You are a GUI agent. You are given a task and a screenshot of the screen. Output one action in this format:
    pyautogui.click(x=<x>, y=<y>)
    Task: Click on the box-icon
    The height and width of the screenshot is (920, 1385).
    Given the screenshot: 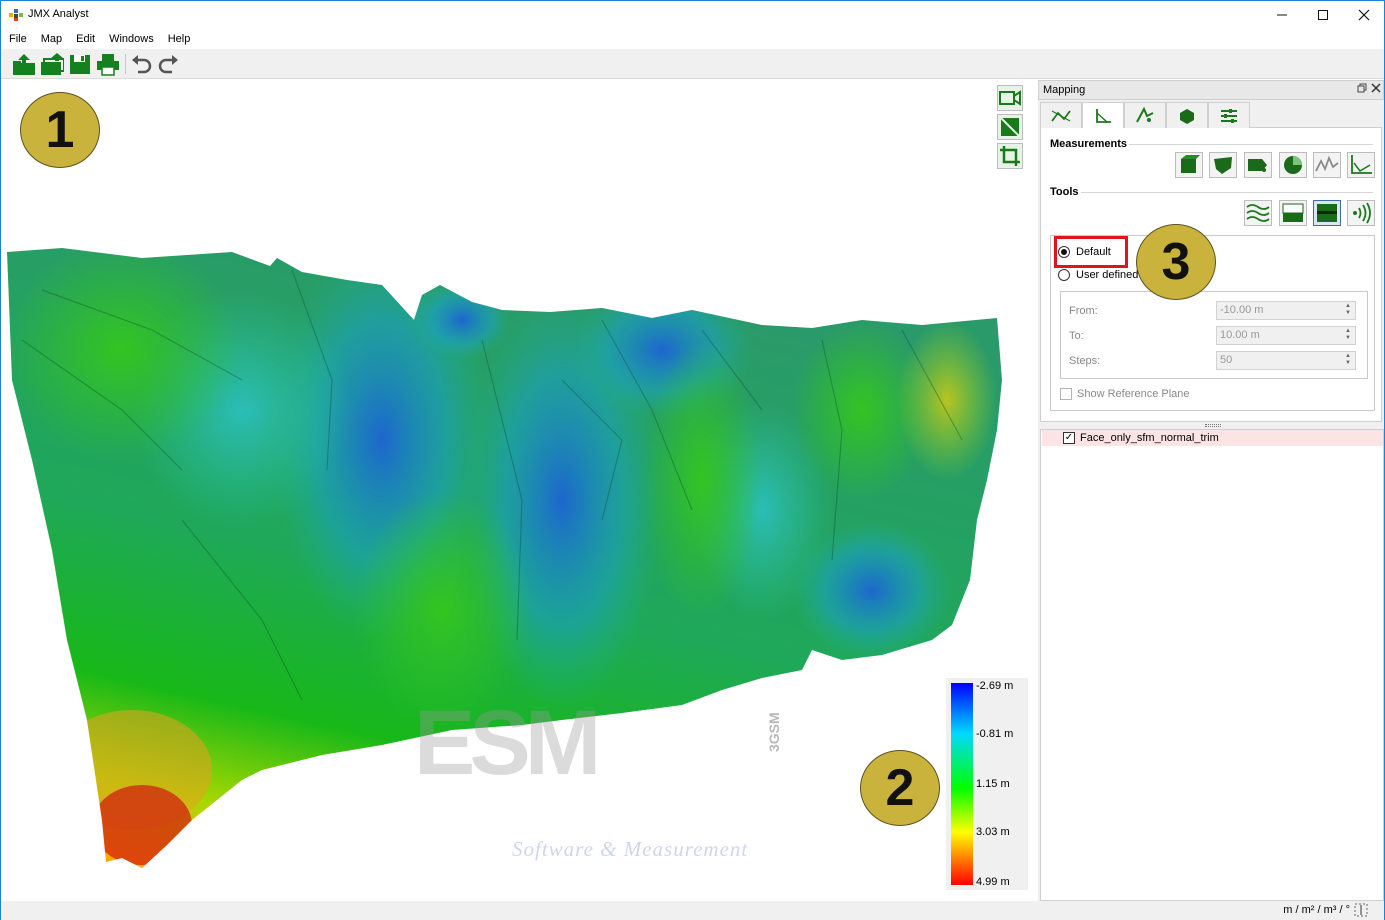 What is the action you would take?
    pyautogui.click(x=1190, y=164)
    